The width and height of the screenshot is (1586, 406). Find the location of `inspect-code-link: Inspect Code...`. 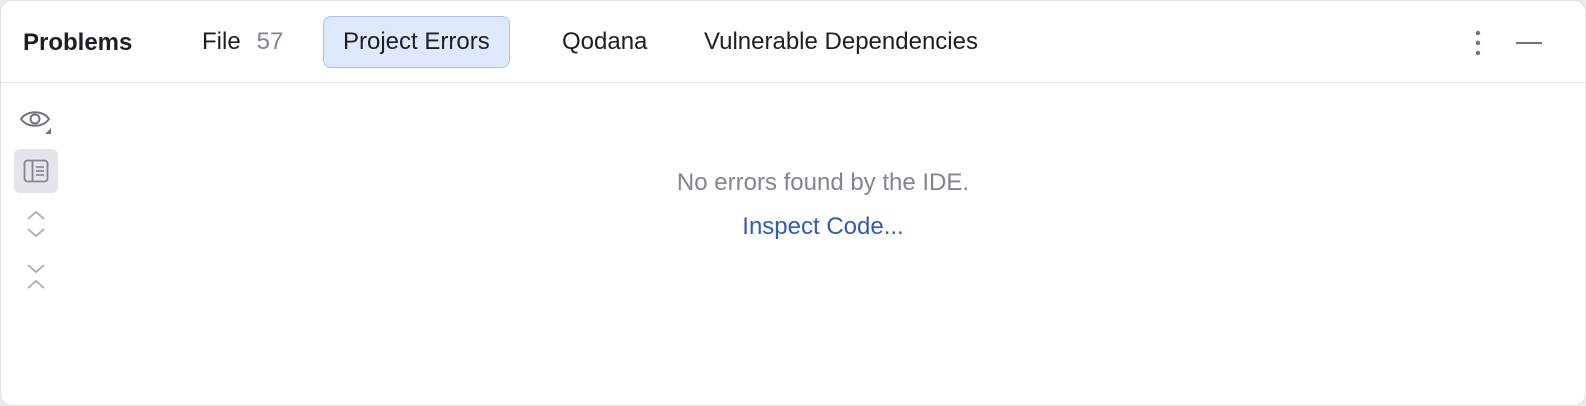

inspect-code-link: Inspect Code... is located at coordinates (822, 227).